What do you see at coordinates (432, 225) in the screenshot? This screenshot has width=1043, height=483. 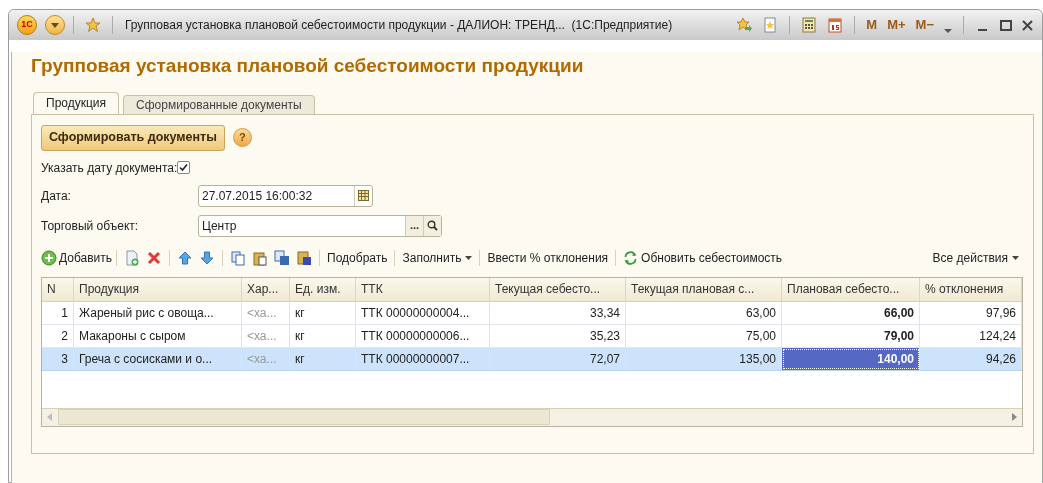 I see `search-icon` at bounding box center [432, 225].